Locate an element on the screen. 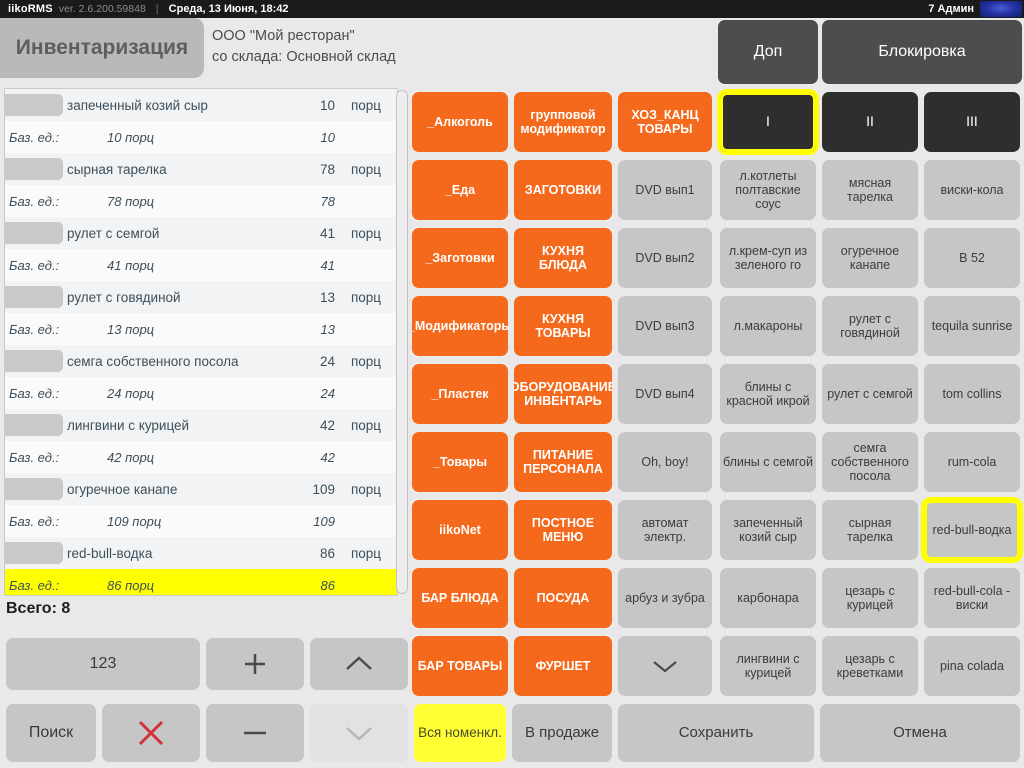  grid-button: рулет с говядиной is located at coordinates (870, 326).